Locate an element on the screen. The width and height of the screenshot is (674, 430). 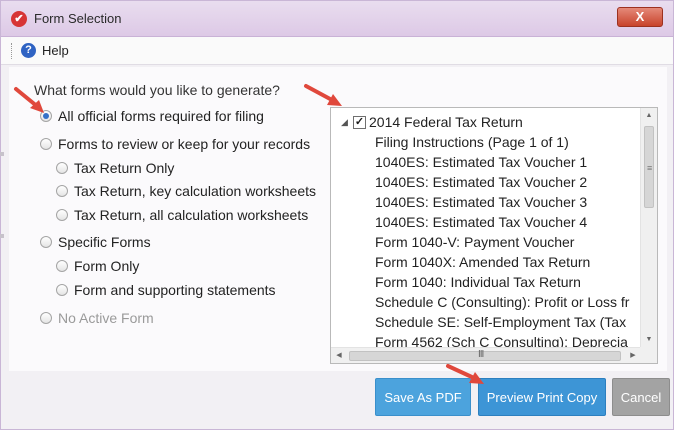
tree-item: Schedule SE: Self-Employment Tax (Tax is located at coordinates (500, 322).